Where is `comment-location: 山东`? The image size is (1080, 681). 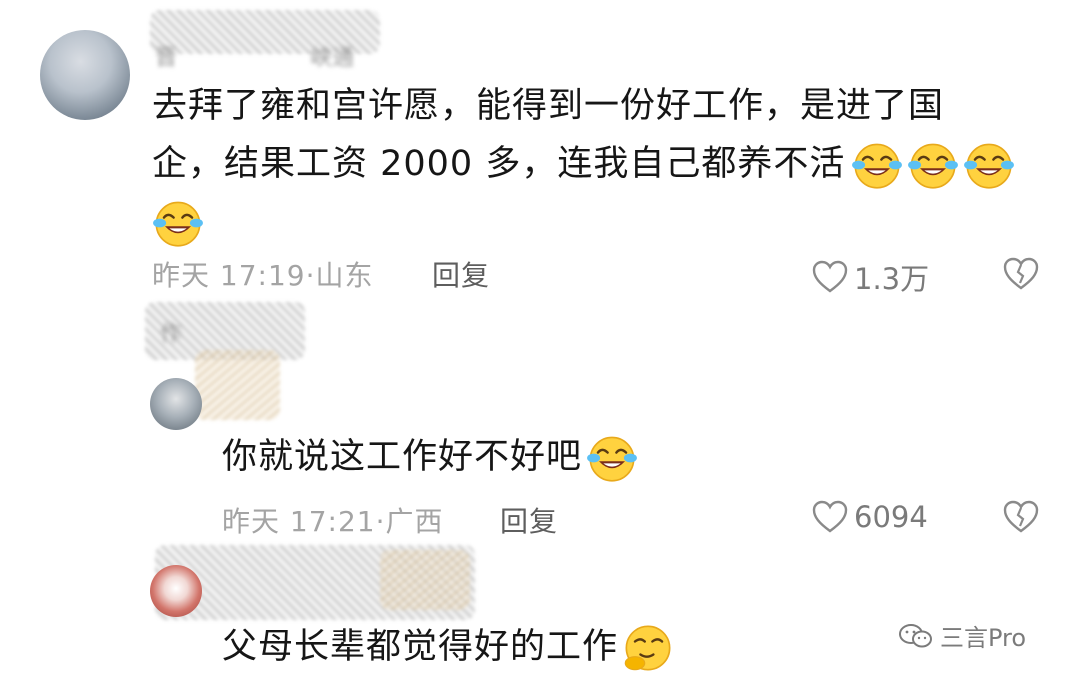 comment-location: 山东 is located at coordinates (344, 275).